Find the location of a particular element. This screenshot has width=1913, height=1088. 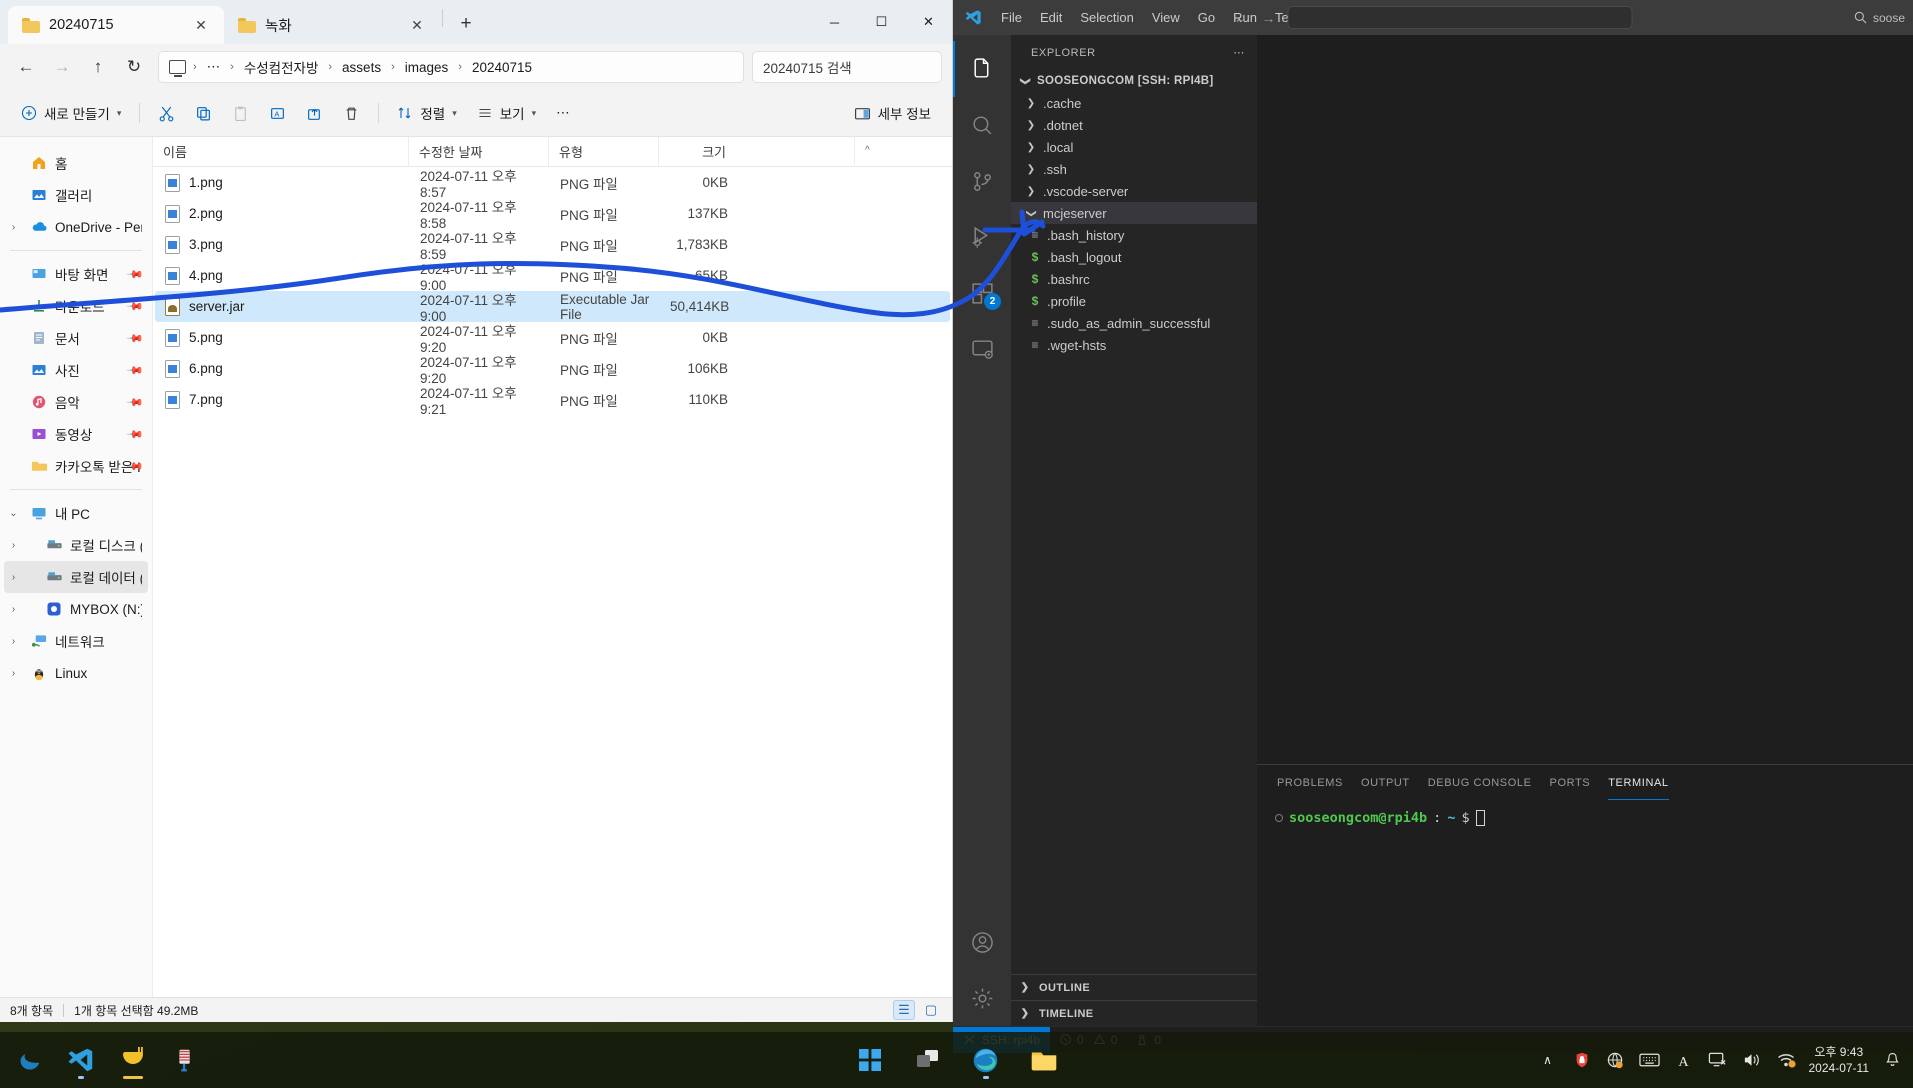

refresh-button: ↻ is located at coordinates (134, 67).